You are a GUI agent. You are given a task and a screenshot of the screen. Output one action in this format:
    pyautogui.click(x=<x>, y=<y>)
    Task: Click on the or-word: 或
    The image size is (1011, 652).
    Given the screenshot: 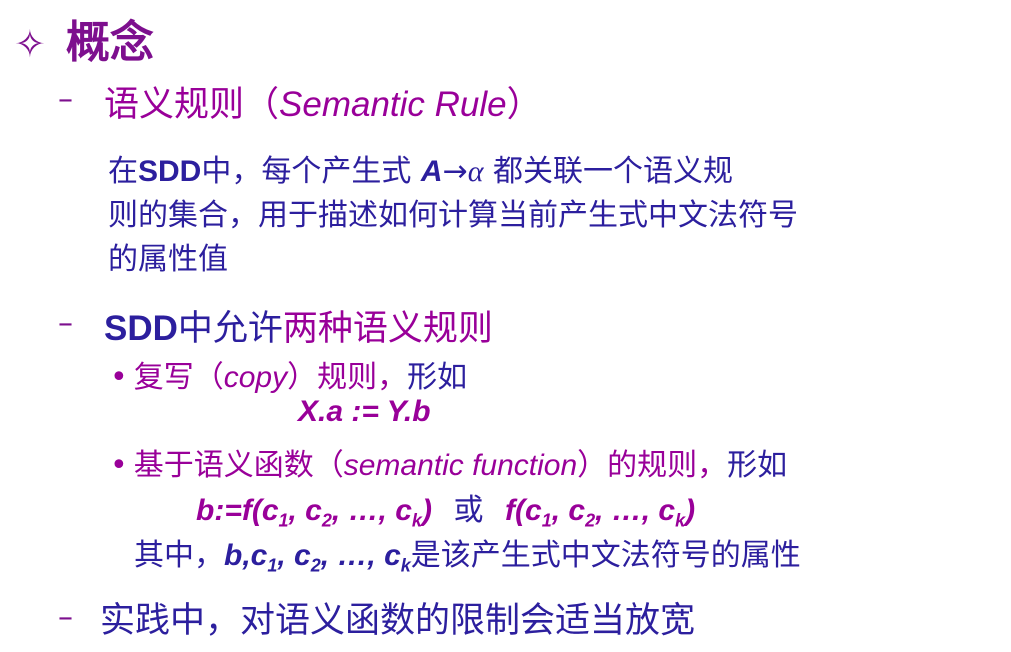 What is the action you would take?
    pyautogui.click(x=468, y=510)
    